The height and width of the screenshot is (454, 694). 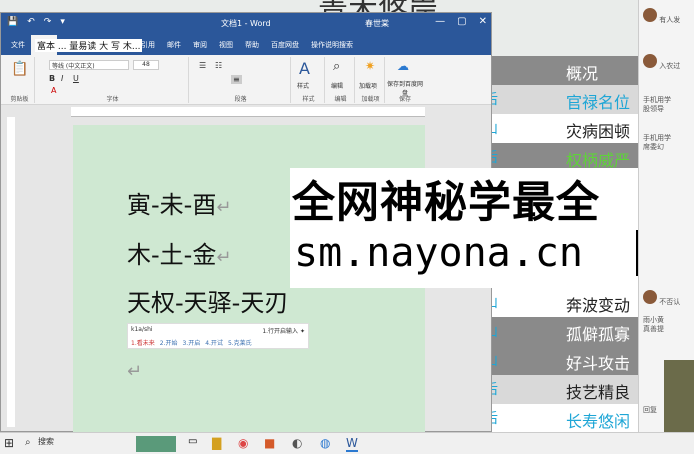 I want to click on windows-icon: ⊞, so click(x=9, y=444).